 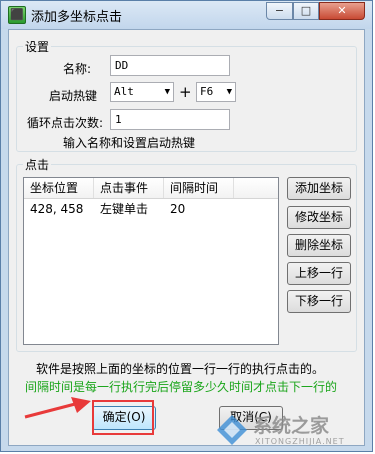 I want to click on column-event: 点击事件, so click(x=129, y=188).